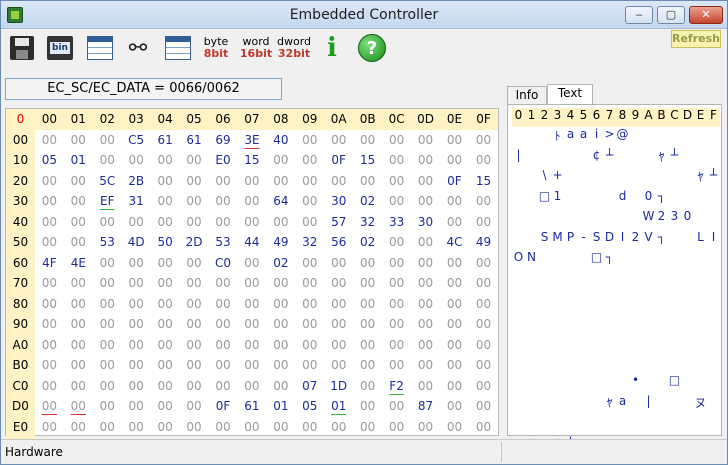 The height and width of the screenshot is (465, 728). What do you see at coordinates (138, 48) in the screenshot?
I see `find-button: ⚯` at bounding box center [138, 48].